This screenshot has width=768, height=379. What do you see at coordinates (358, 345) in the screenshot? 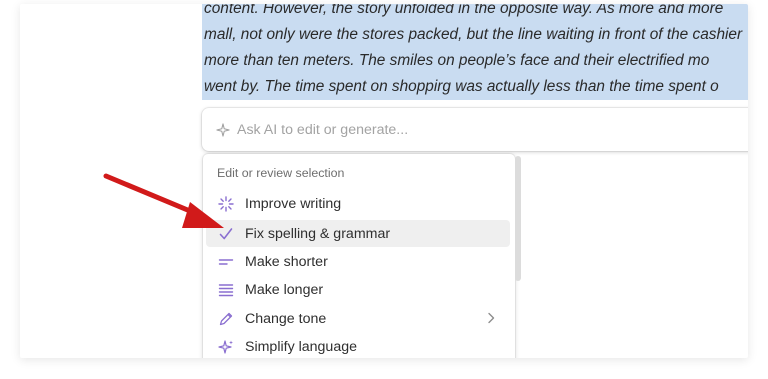
I see `menu-item-simplify-language: Simplify language` at bounding box center [358, 345].